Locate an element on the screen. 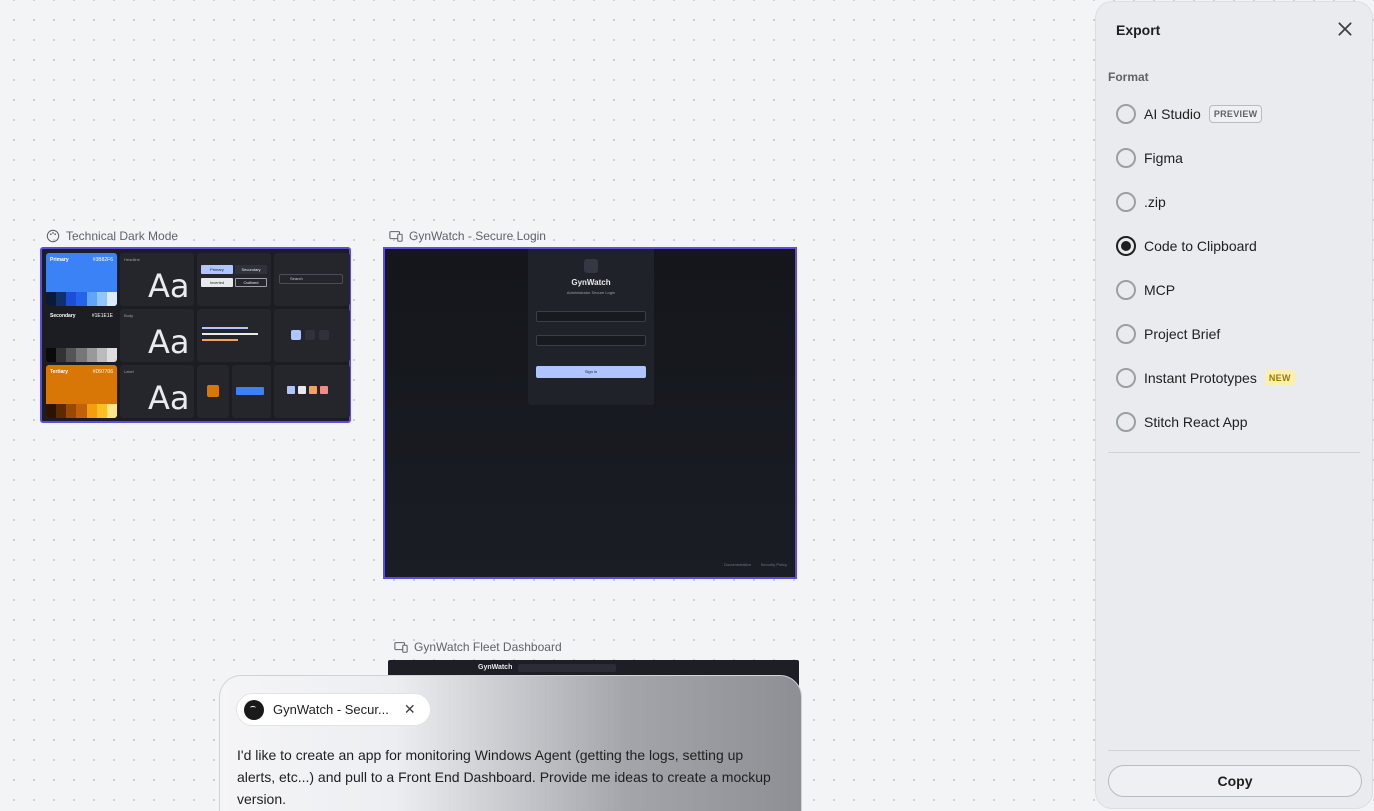  login-frame-title: GynWatch - Secure Login is located at coordinates (477, 236).